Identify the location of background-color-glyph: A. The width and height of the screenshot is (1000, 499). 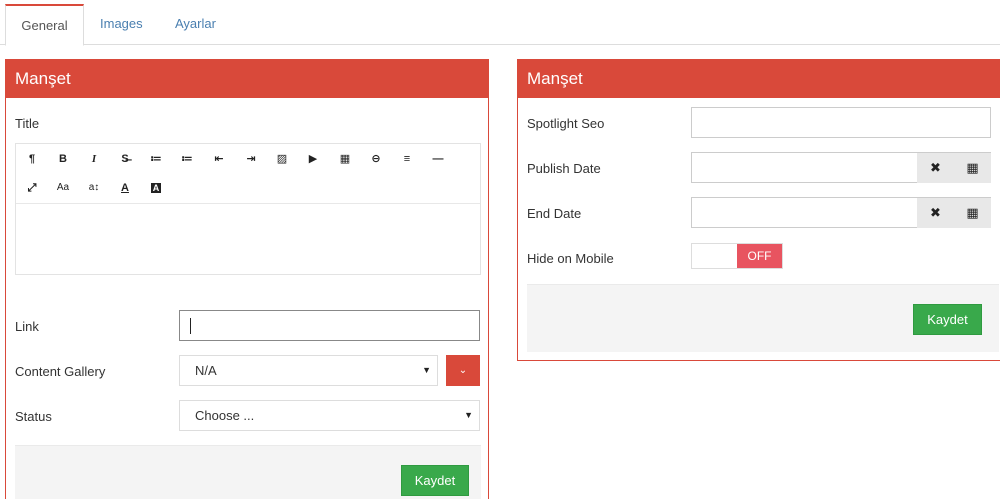
(156, 188).